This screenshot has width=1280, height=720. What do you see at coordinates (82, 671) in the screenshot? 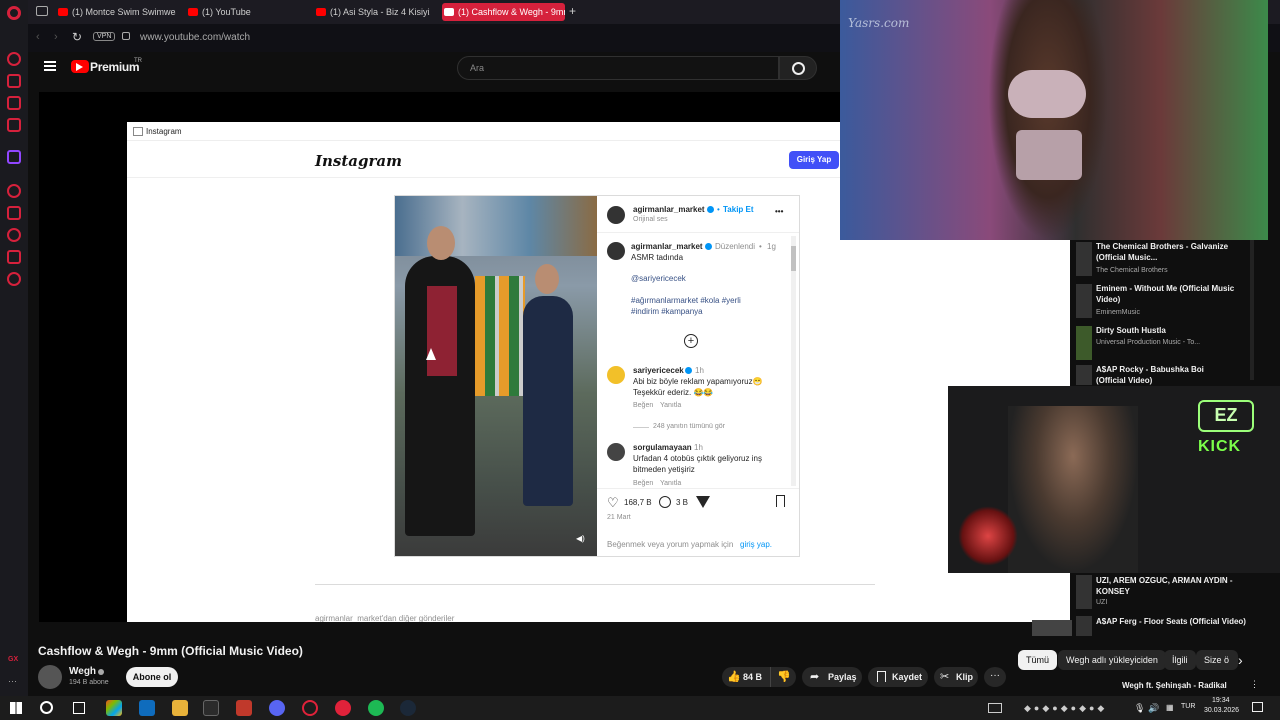
I see `channel-name: Wegh` at bounding box center [82, 671].